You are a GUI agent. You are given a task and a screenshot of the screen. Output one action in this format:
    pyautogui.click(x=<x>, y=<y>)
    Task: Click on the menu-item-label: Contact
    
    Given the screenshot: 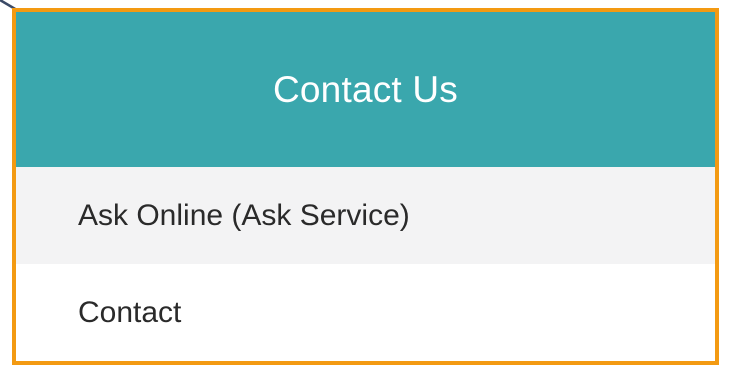 What is the action you would take?
    pyautogui.click(x=130, y=312)
    